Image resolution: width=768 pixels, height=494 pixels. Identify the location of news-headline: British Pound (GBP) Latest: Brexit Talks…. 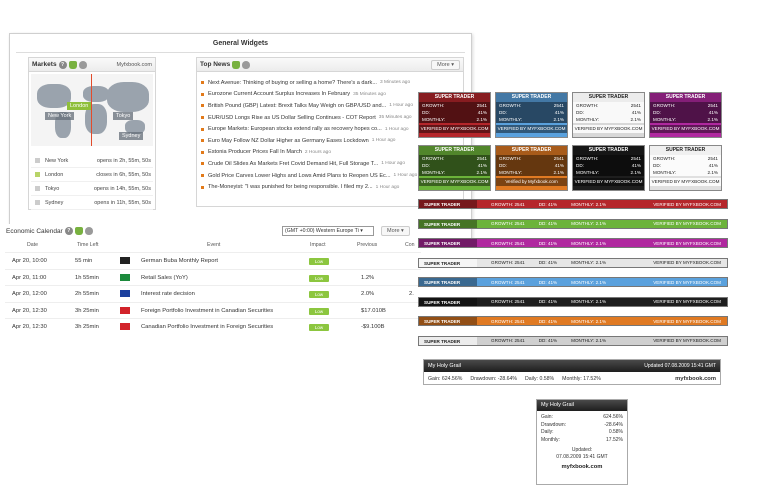
(297, 106).